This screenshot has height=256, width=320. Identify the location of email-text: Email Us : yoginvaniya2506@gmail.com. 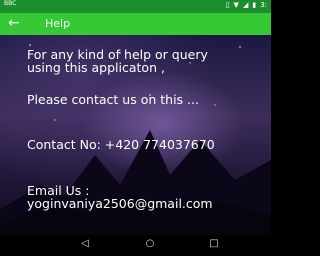
(120, 197).